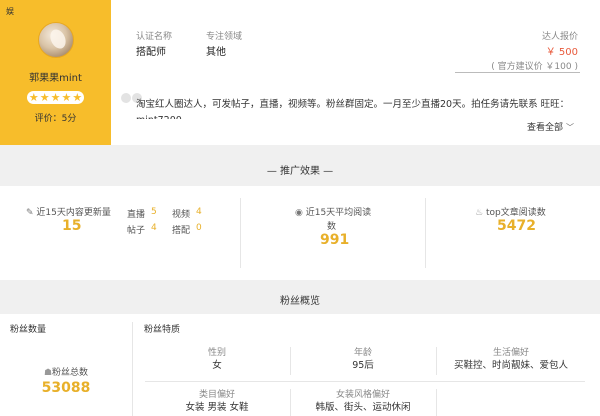 The width and height of the screenshot is (600, 416). I want to click on post-label: 帖子, so click(136, 231).